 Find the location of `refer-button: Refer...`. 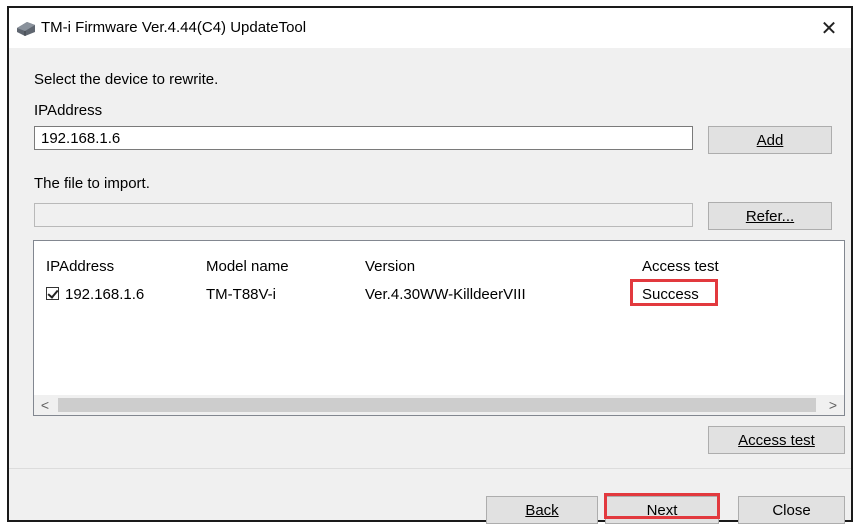

refer-button: Refer... is located at coordinates (770, 216).